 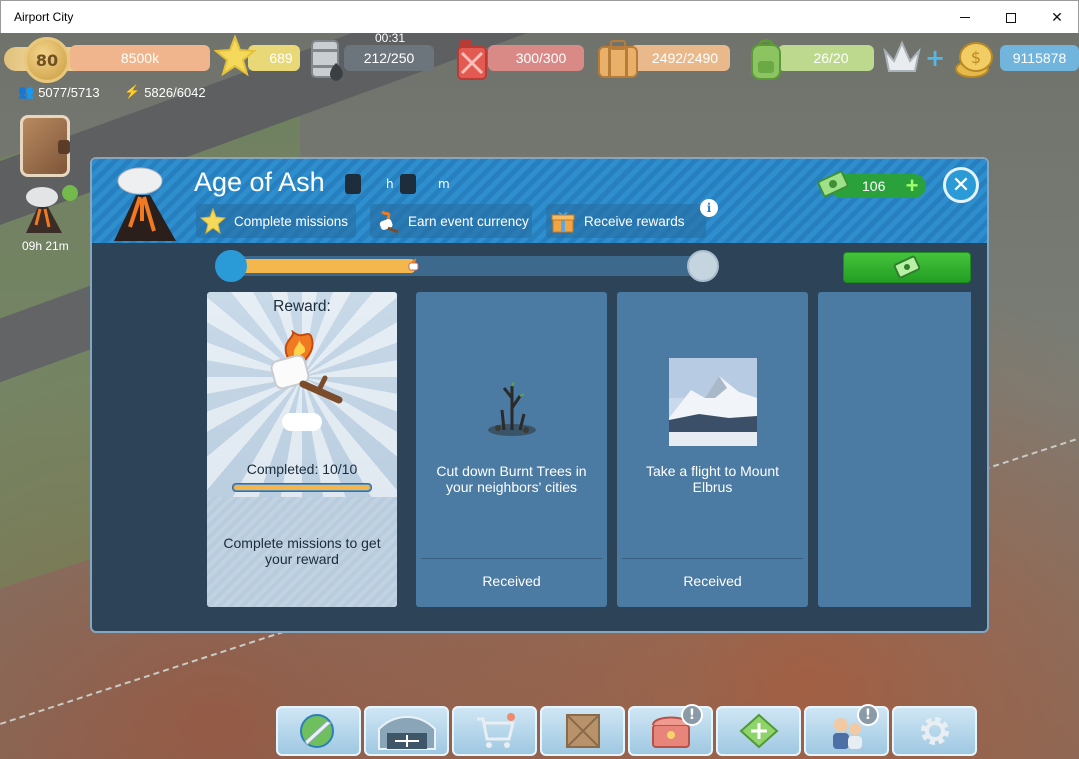 What do you see at coordinates (302, 306) in the screenshot?
I see `reward-label: Reward:` at bounding box center [302, 306].